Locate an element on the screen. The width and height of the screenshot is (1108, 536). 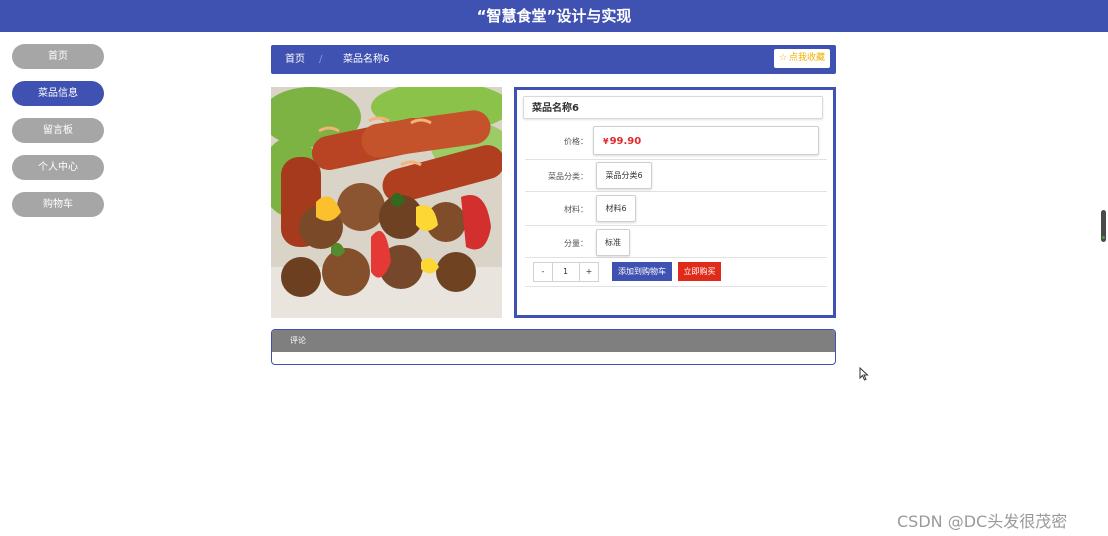
sidebar-item-cart: 购物车 is located at coordinates (58, 204).